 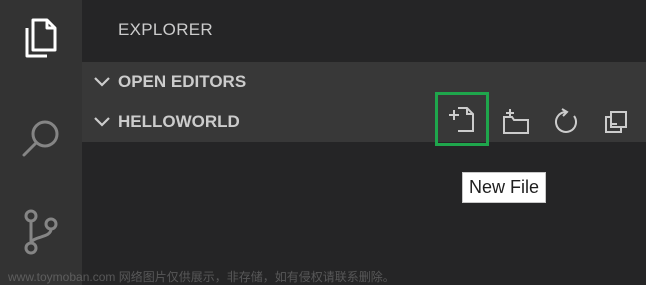 What do you see at coordinates (201, 277) in the screenshot?
I see `watermark: www.toymoban.com 网络图片仅供展示，非存储，如有侵权请联系删除。` at bounding box center [201, 277].